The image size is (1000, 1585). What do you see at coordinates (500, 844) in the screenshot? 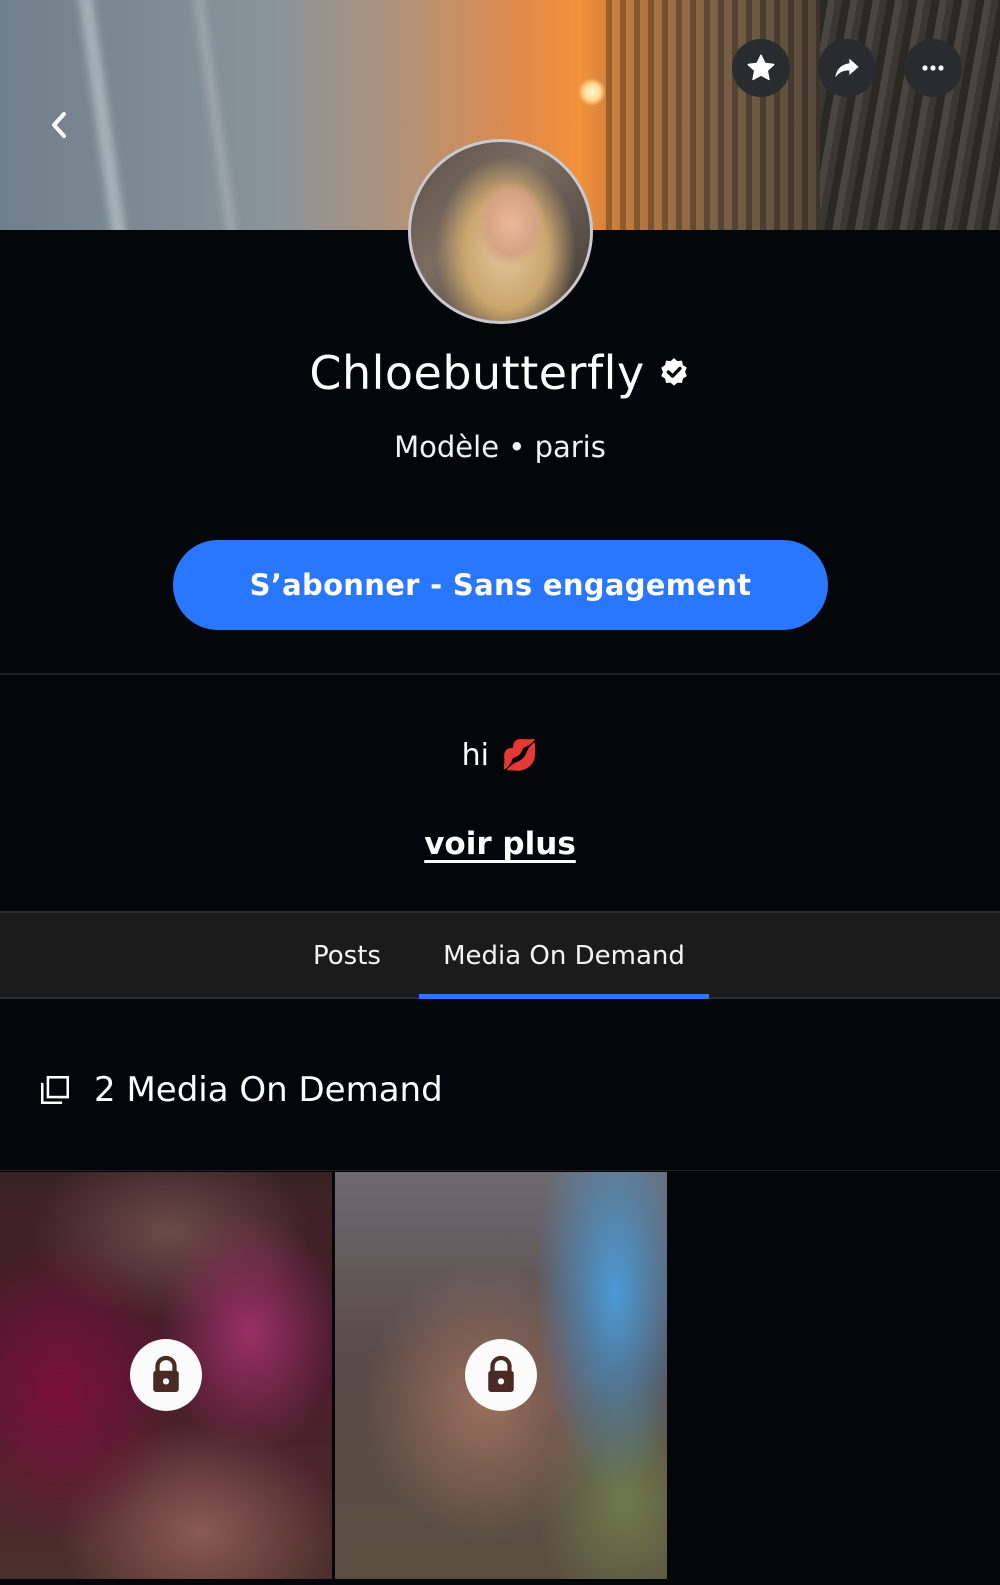
I see `see-more-link: voir plus` at bounding box center [500, 844].